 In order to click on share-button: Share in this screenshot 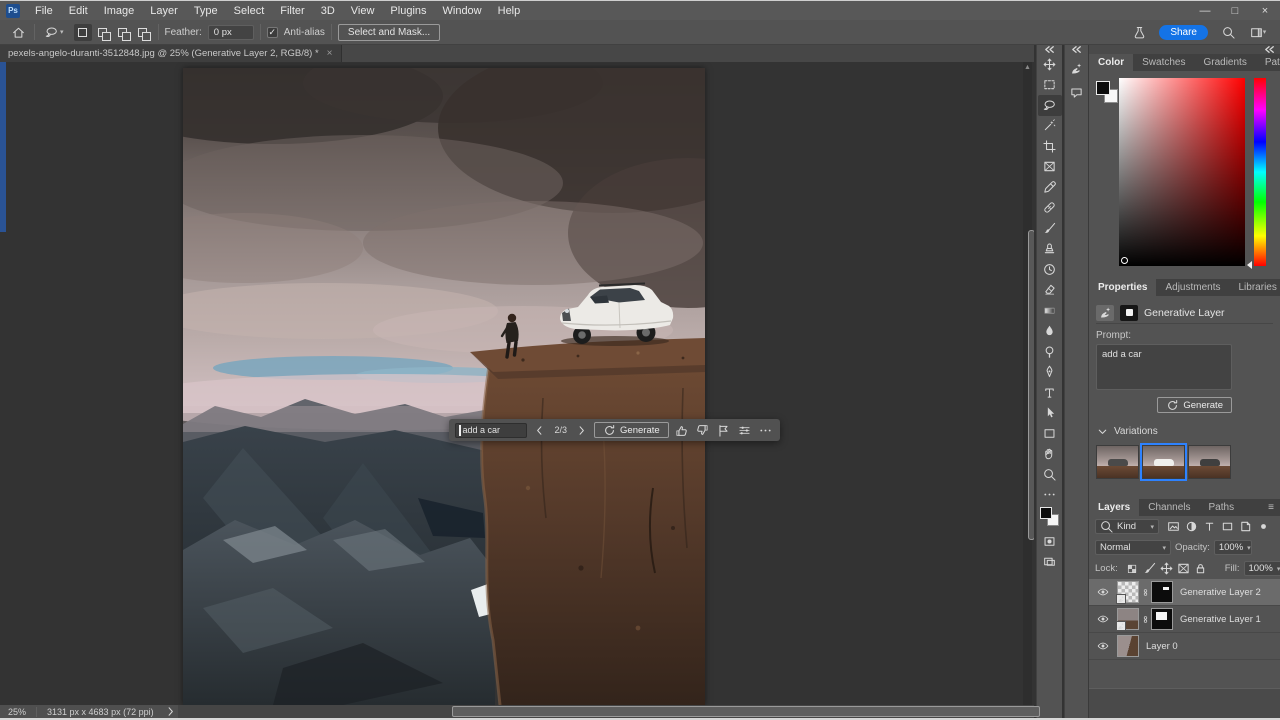, I will do `click(1183, 32)`.